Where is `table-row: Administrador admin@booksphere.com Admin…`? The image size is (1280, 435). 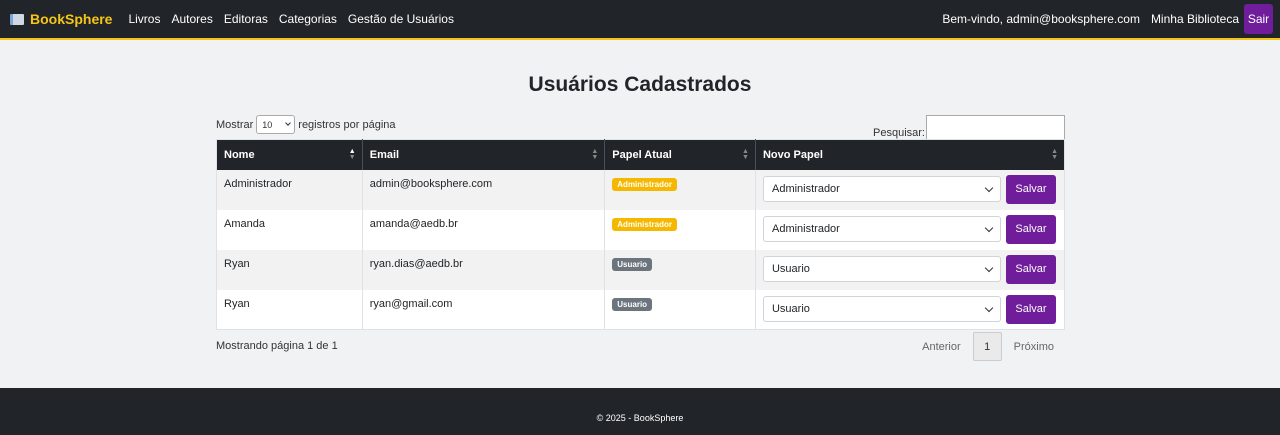
table-row: Administrador admin@booksphere.com Admin… is located at coordinates (640, 189).